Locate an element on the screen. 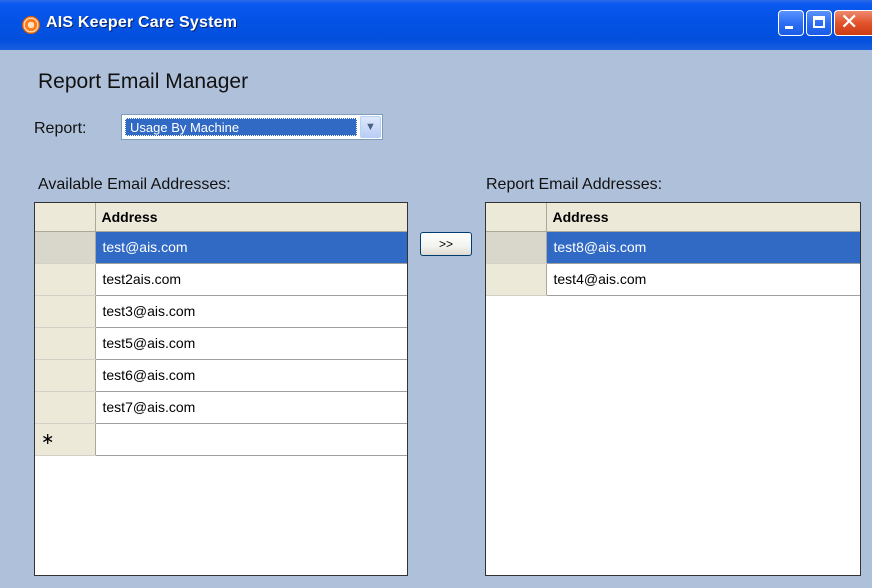 The width and height of the screenshot is (872, 588). address-cell: test6@ais.com is located at coordinates (251, 375).